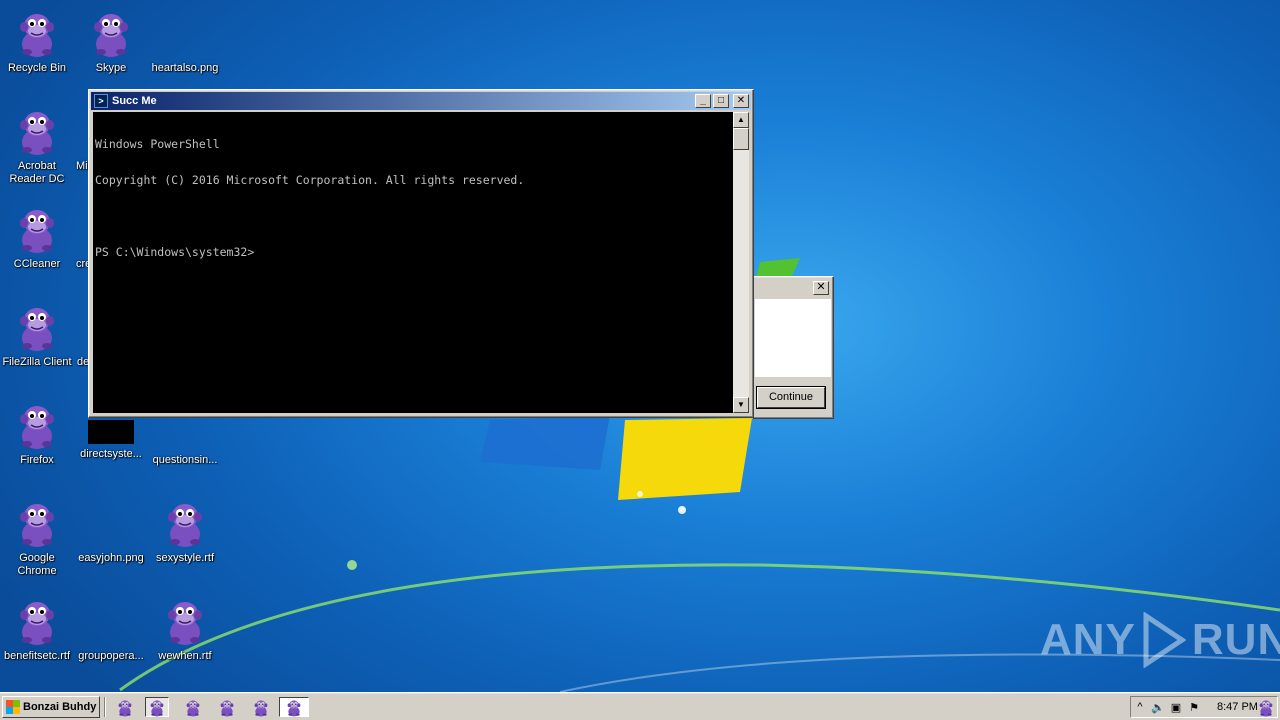 The width and height of the screenshot is (1280, 720). I want to click on black-thumbnail-icon, so click(111, 432).